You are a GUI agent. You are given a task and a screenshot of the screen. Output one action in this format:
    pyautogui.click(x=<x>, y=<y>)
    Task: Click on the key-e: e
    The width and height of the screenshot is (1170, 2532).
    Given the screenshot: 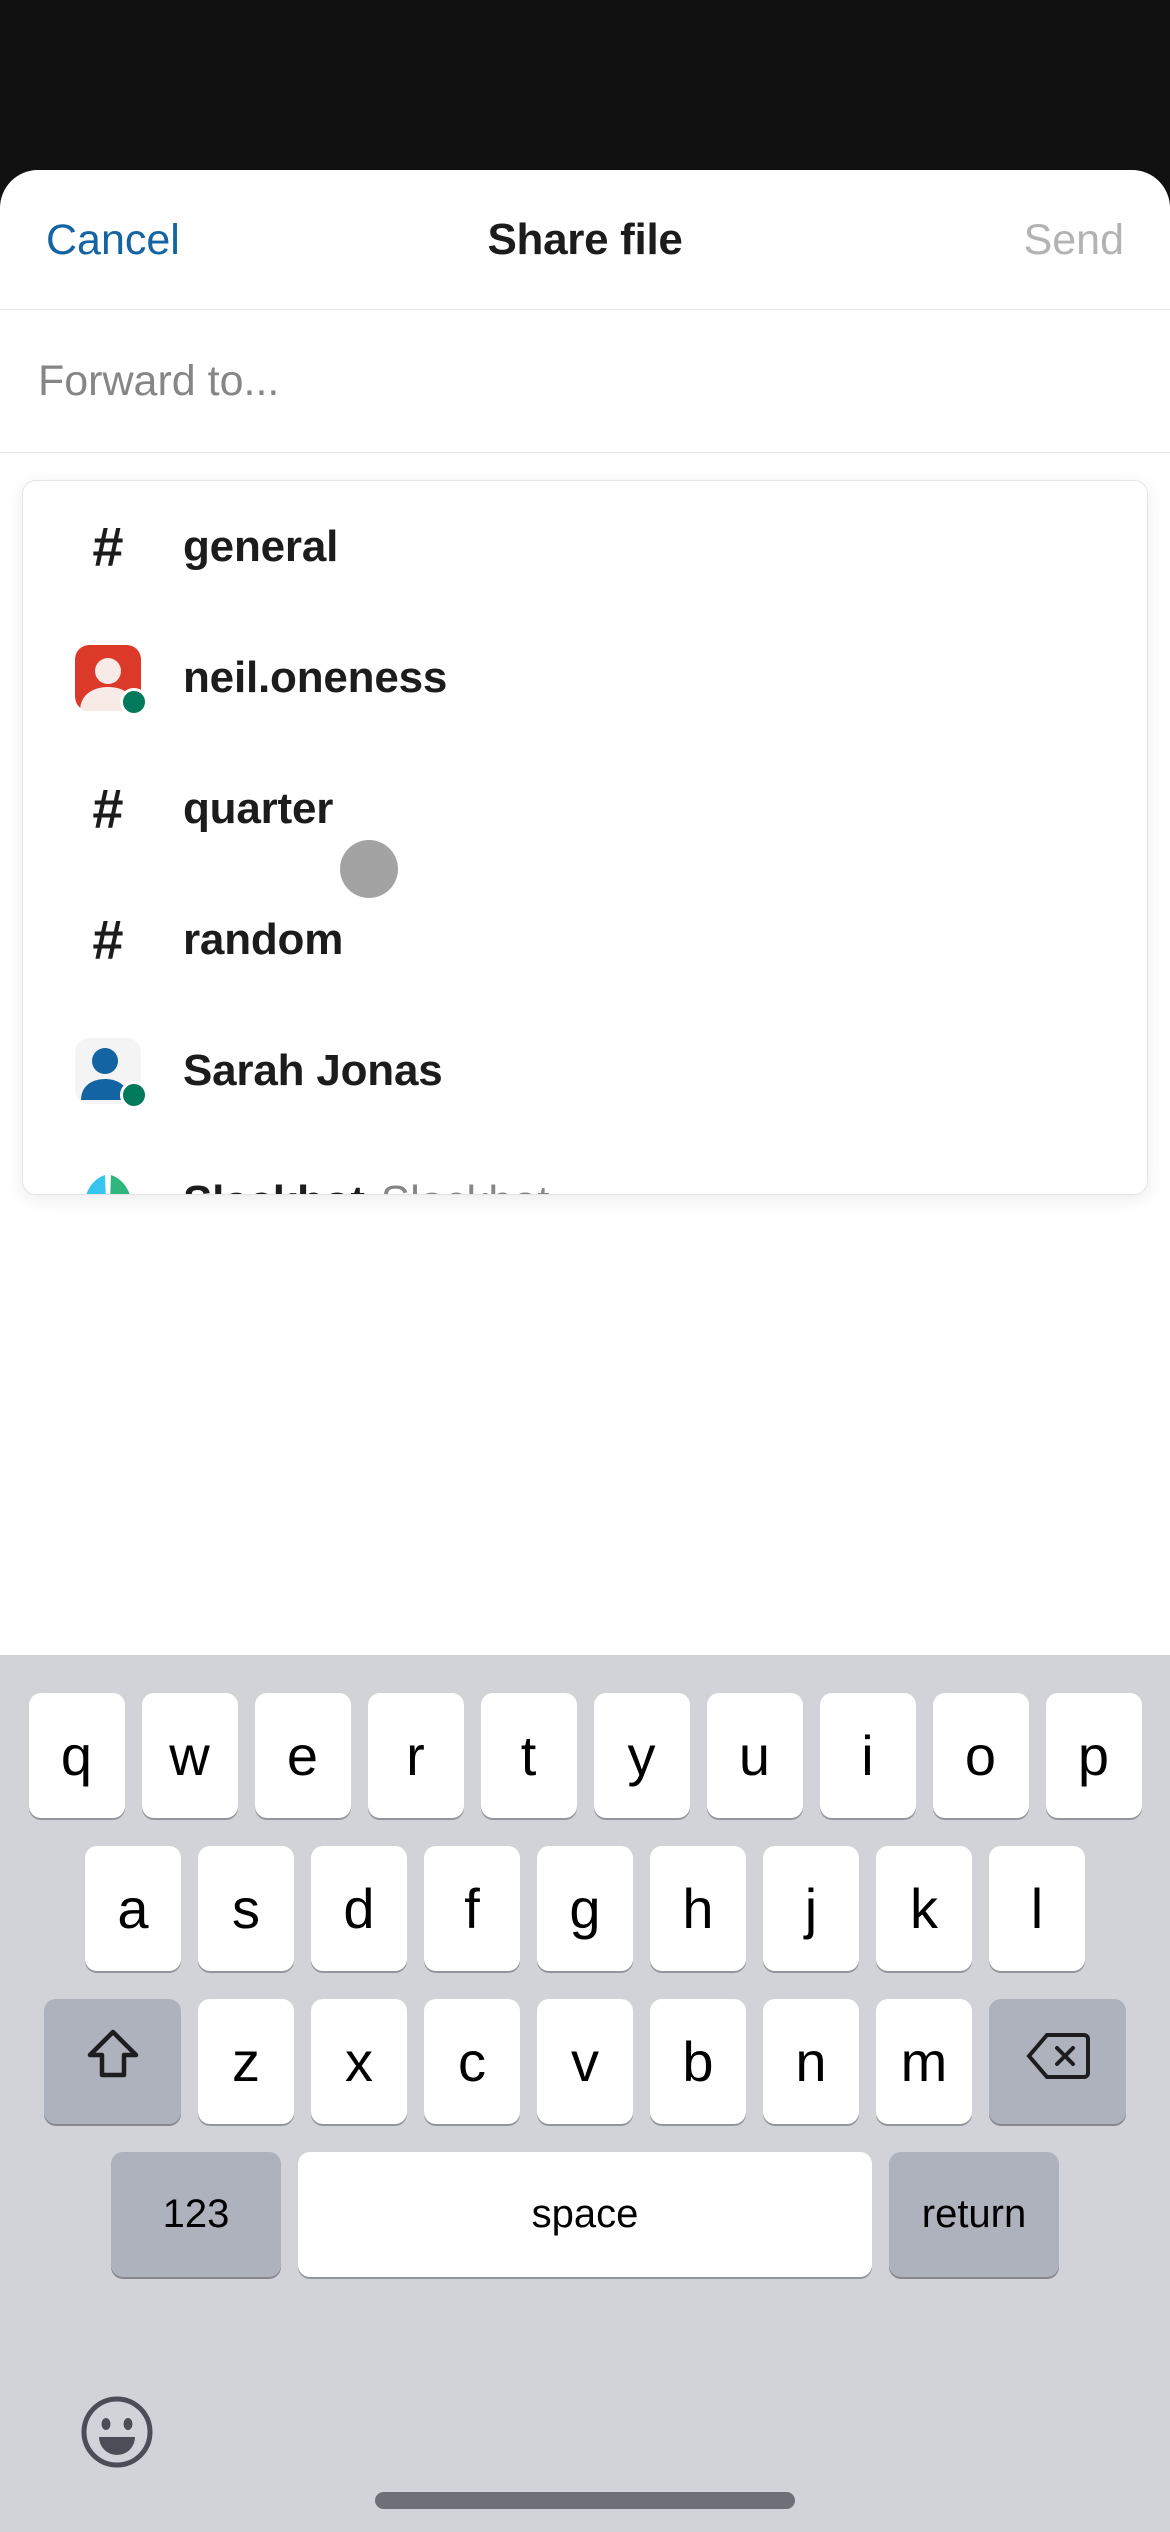 What is the action you would take?
    pyautogui.click(x=302, y=1755)
    